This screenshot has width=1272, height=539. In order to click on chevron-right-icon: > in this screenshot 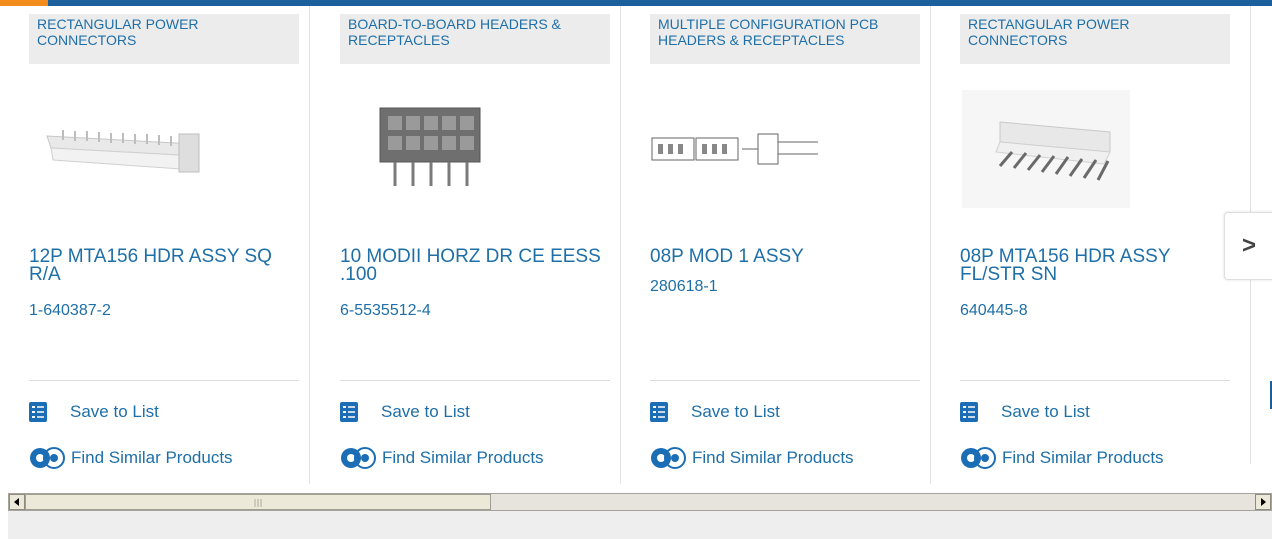, I will do `click(1248, 245)`.